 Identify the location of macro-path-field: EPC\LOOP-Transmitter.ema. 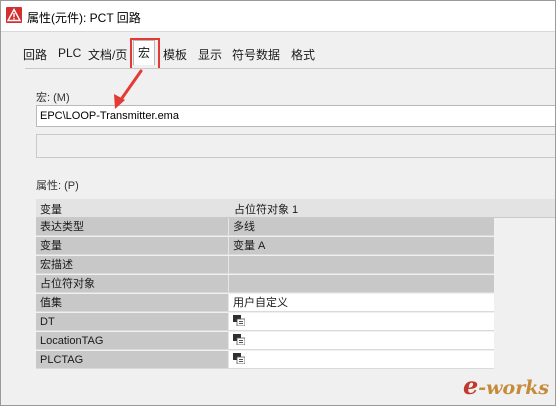
(295, 116).